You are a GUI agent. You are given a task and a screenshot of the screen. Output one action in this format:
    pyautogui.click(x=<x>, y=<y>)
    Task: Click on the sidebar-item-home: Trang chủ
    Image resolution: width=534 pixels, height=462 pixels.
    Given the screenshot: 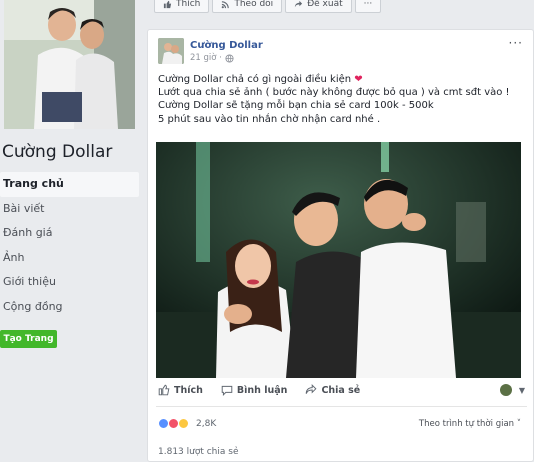 What is the action you would take?
    pyautogui.click(x=69, y=184)
    